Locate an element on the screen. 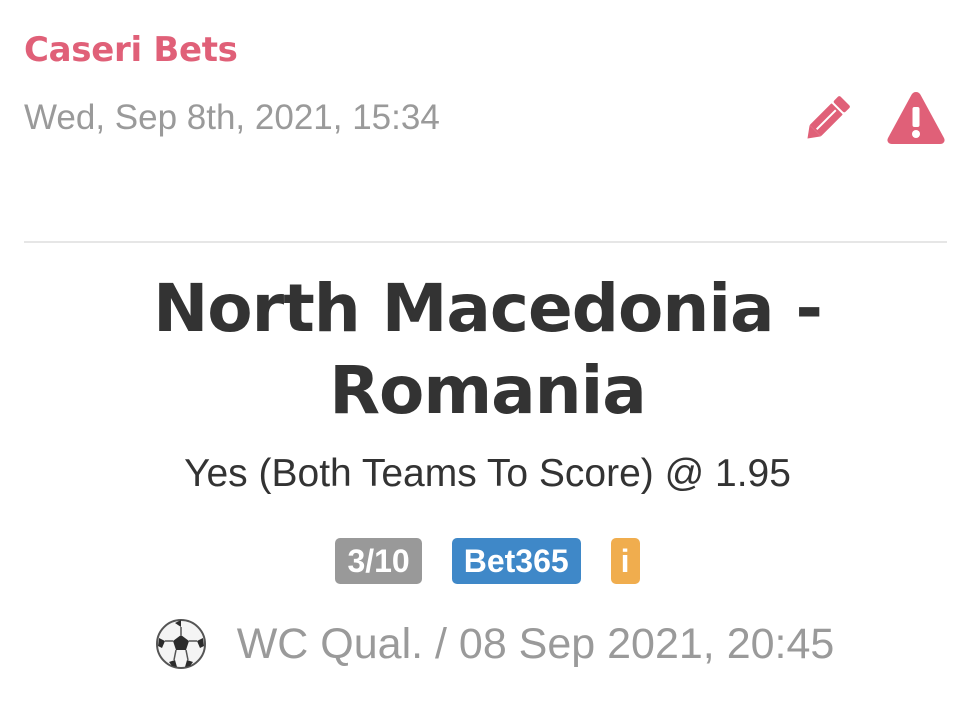 The width and height of the screenshot is (975, 705). bookmaker-badge: Bet365 is located at coordinates (516, 561).